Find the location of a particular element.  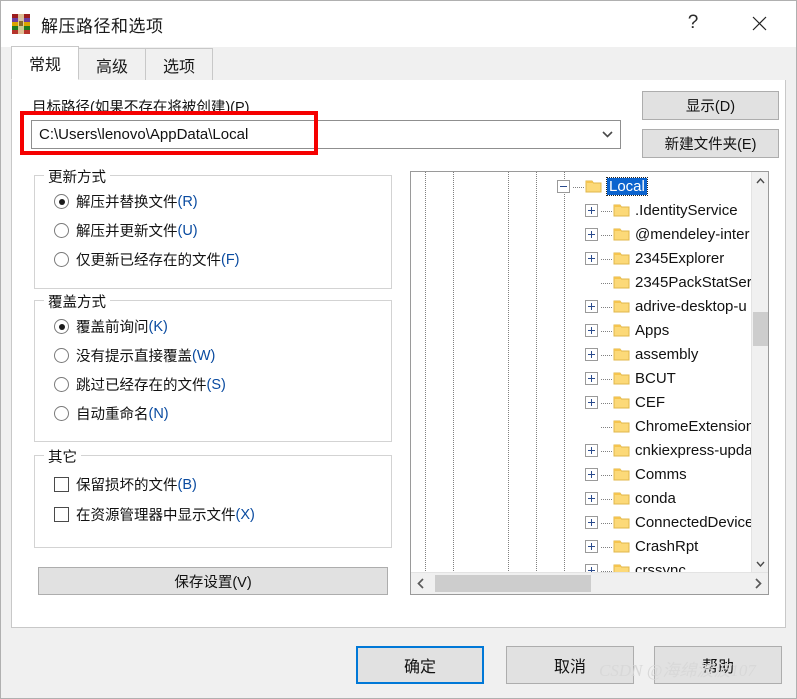

update-mode-legend: 更新方式 is located at coordinates (77, 176).